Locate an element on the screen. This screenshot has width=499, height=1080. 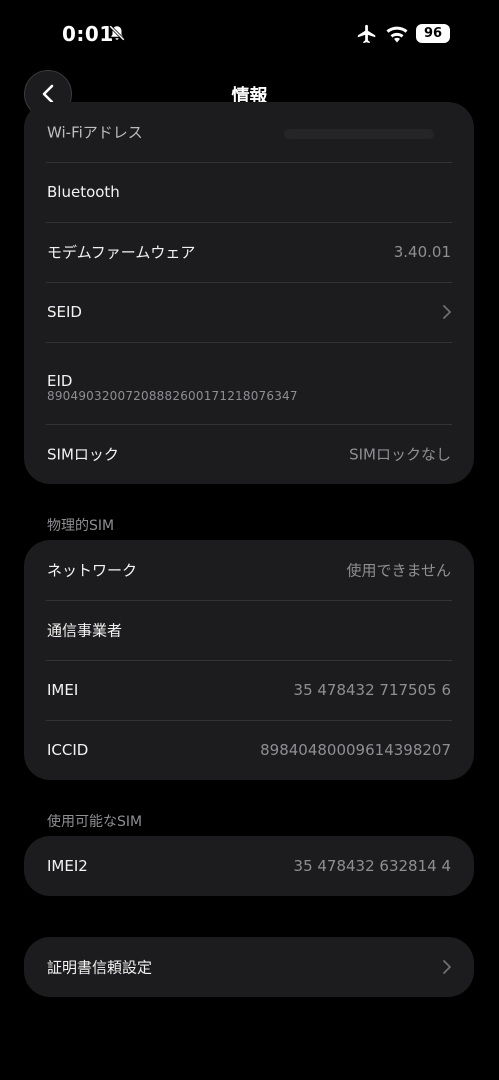
carrier-row: 通信事業者 is located at coordinates (249, 630).